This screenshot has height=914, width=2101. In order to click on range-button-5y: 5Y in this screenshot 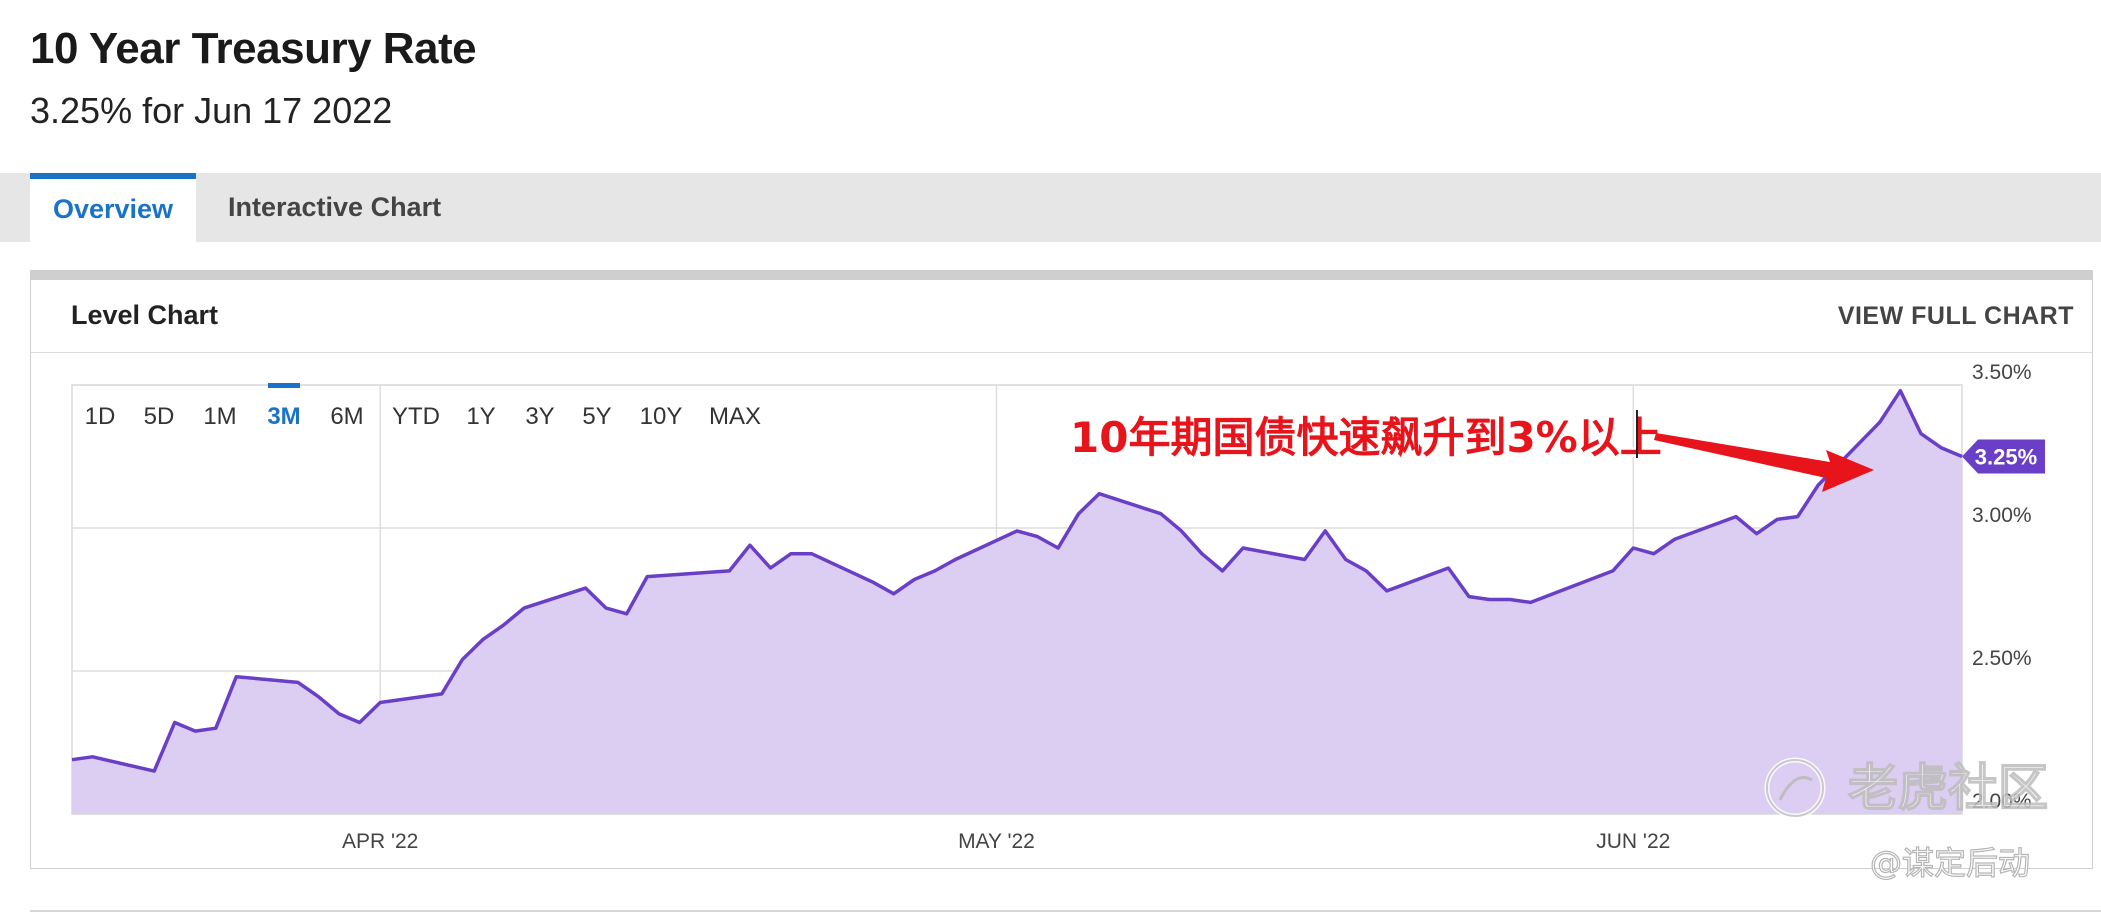, I will do `click(596, 416)`.